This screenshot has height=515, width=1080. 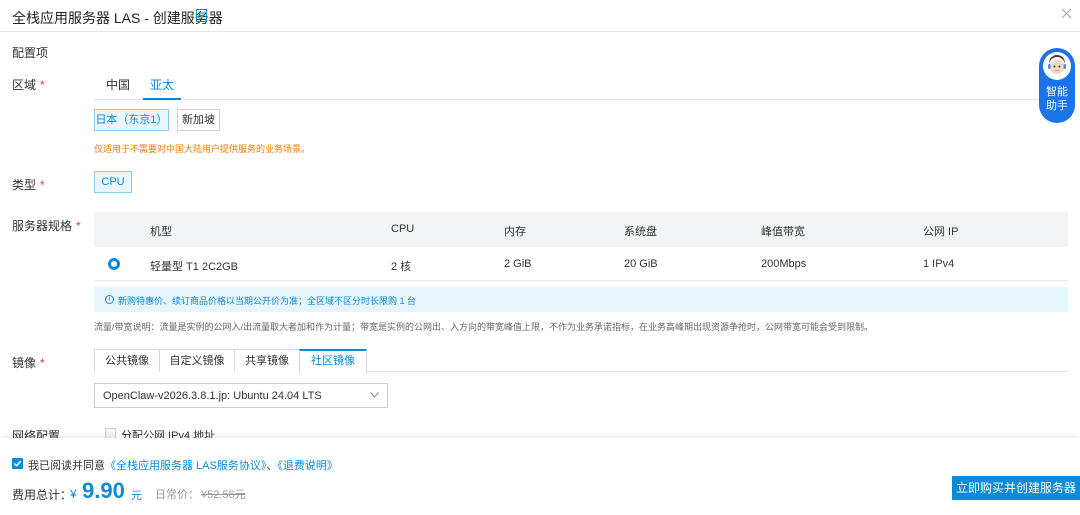 What do you see at coordinates (1057, 99) in the screenshot?
I see `assistant-label: 智能 助手` at bounding box center [1057, 99].